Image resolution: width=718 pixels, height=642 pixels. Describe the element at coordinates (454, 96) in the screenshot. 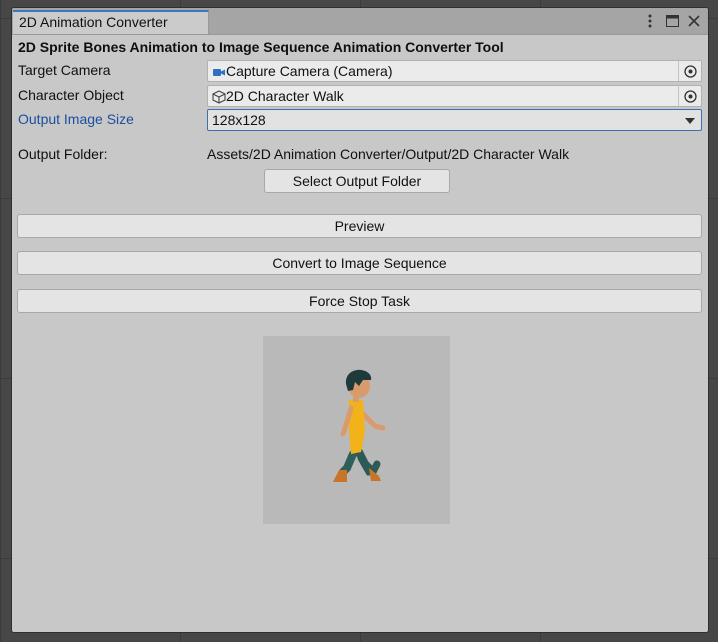

I see `character-object-field: 2D Character Walk` at that location.